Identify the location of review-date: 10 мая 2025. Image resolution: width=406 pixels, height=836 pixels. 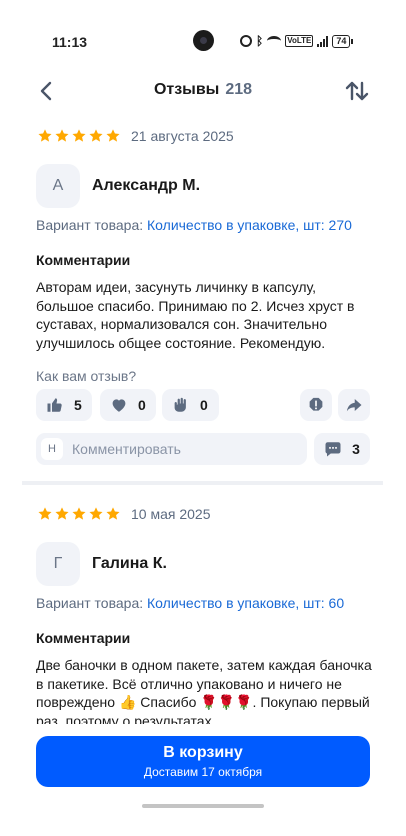
(171, 514).